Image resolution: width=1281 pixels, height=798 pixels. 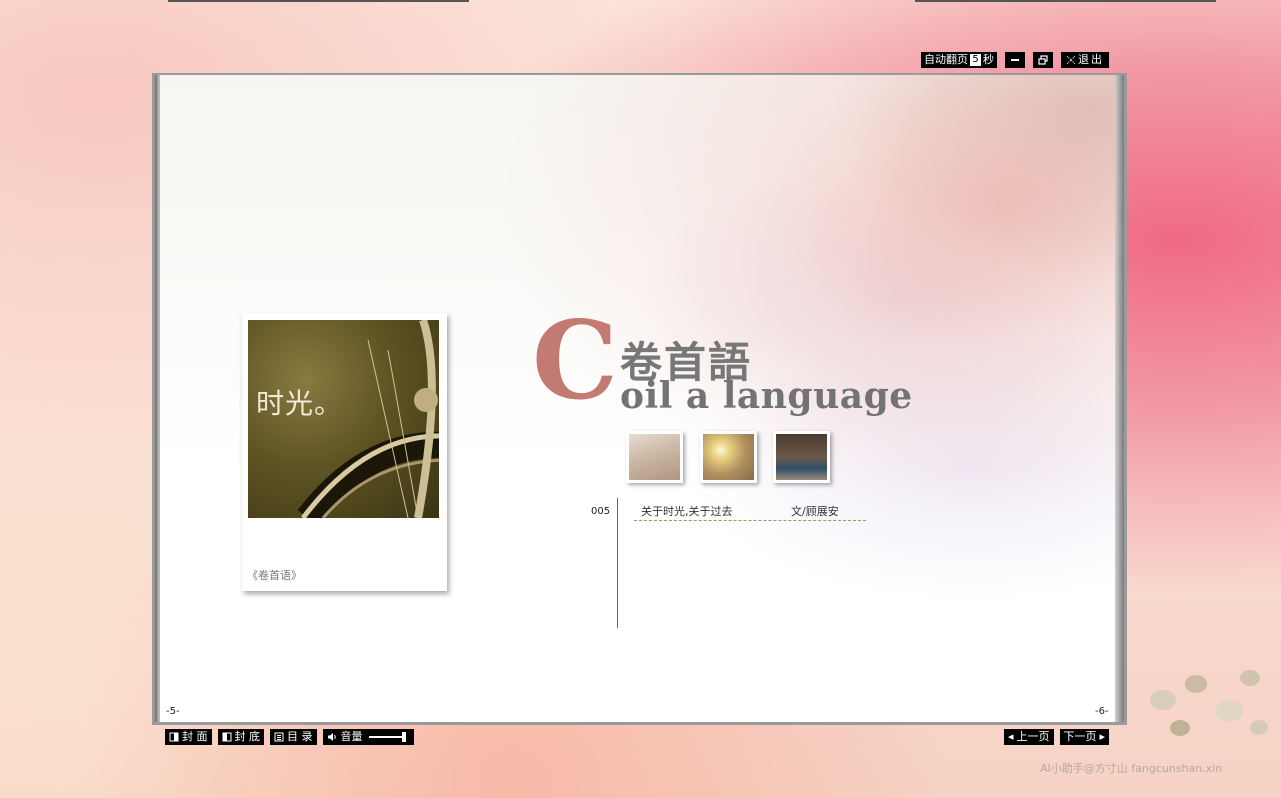 I want to click on toc-page-number: 005, so click(x=601, y=511).